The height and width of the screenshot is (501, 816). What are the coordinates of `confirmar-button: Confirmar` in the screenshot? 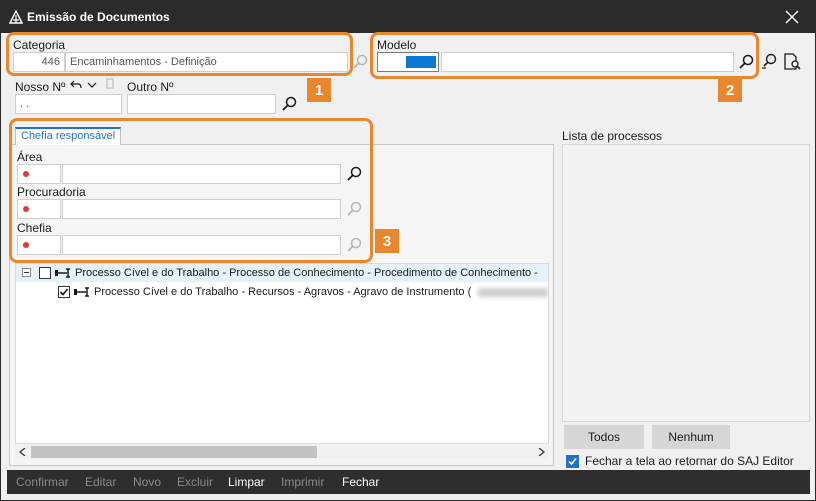 It's located at (42, 482).